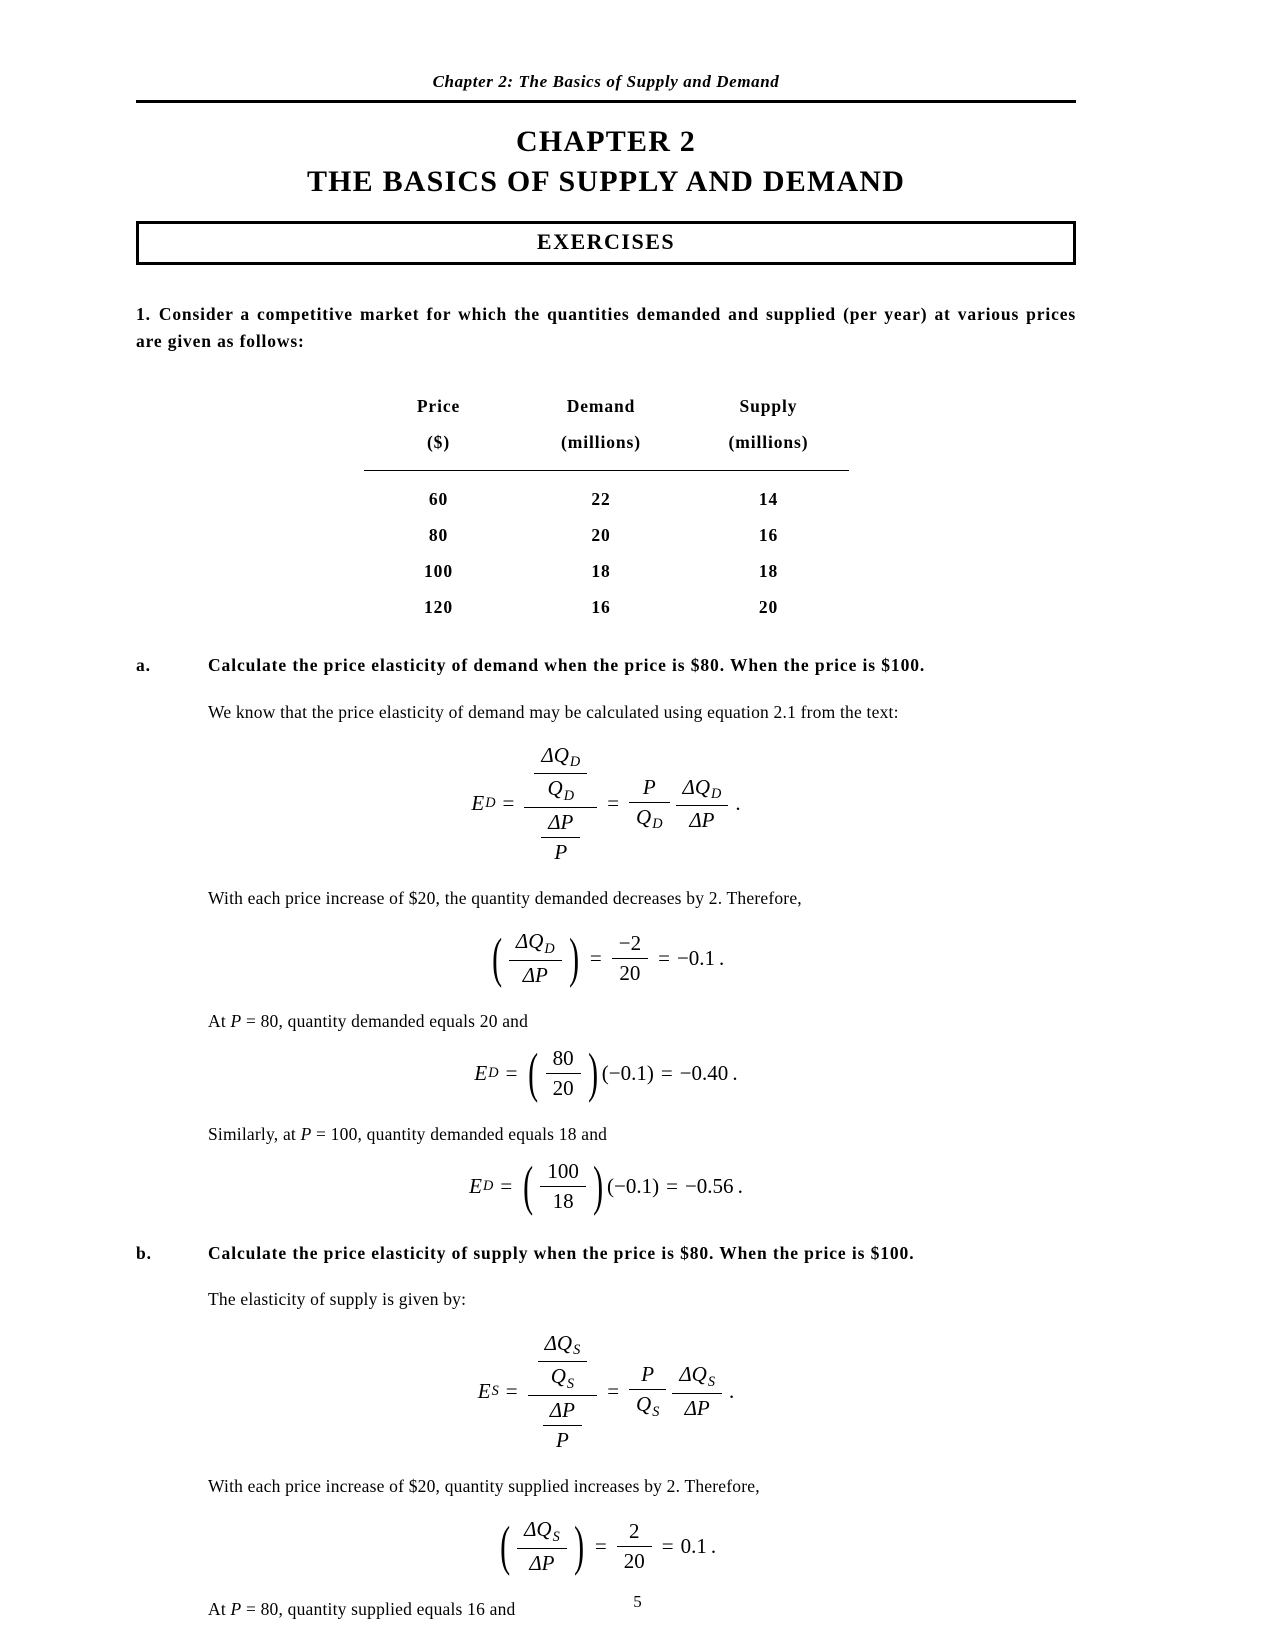 This screenshot has width=1275, height=1650. What do you see at coordinates (634, 1546) in the screenshot?
I see `fraction-2-over-20: 2 20` at bounding box center [634, 1546].